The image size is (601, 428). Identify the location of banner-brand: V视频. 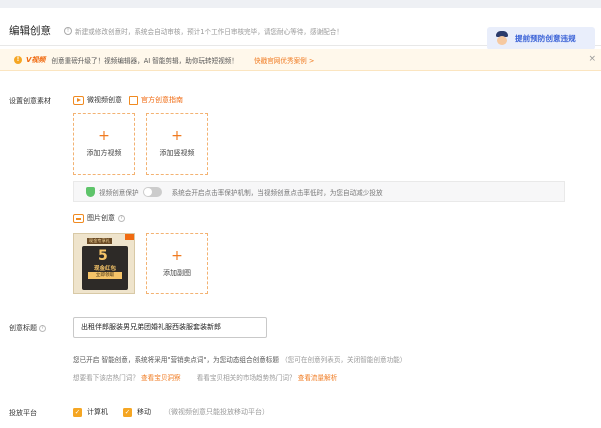
(36, 59).